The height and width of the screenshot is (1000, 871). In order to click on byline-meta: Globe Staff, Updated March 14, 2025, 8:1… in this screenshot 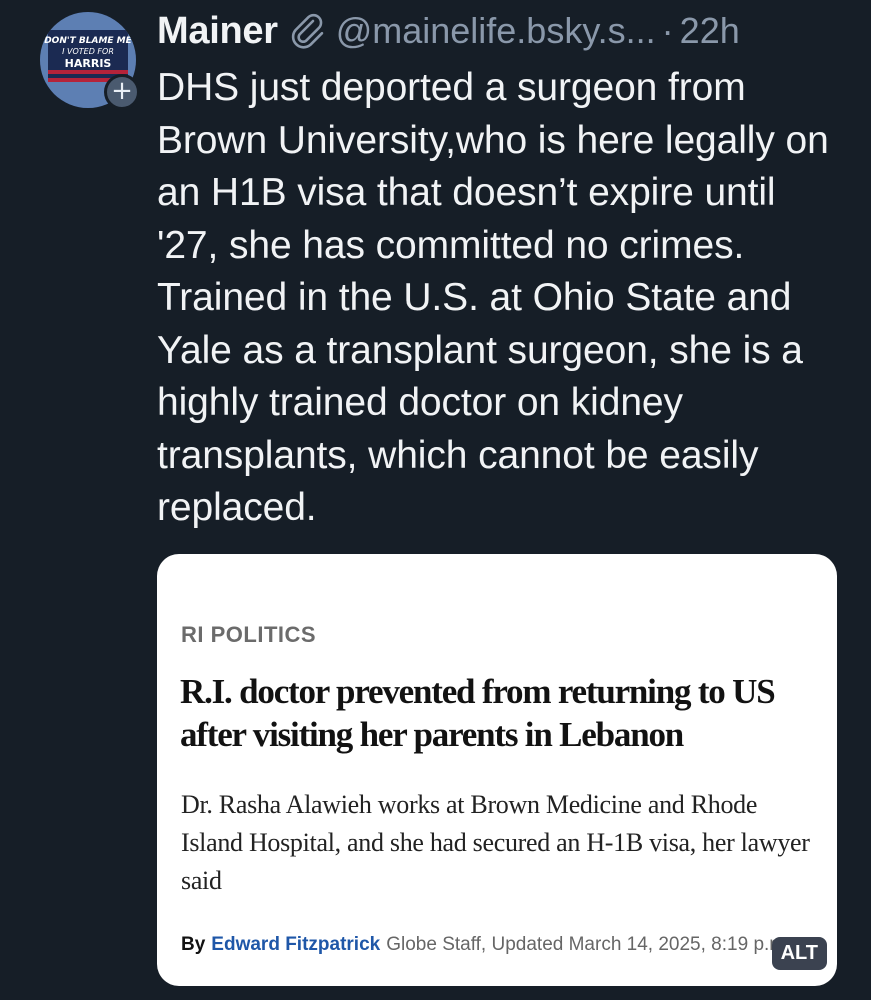, I will do `click(588, 944)`.